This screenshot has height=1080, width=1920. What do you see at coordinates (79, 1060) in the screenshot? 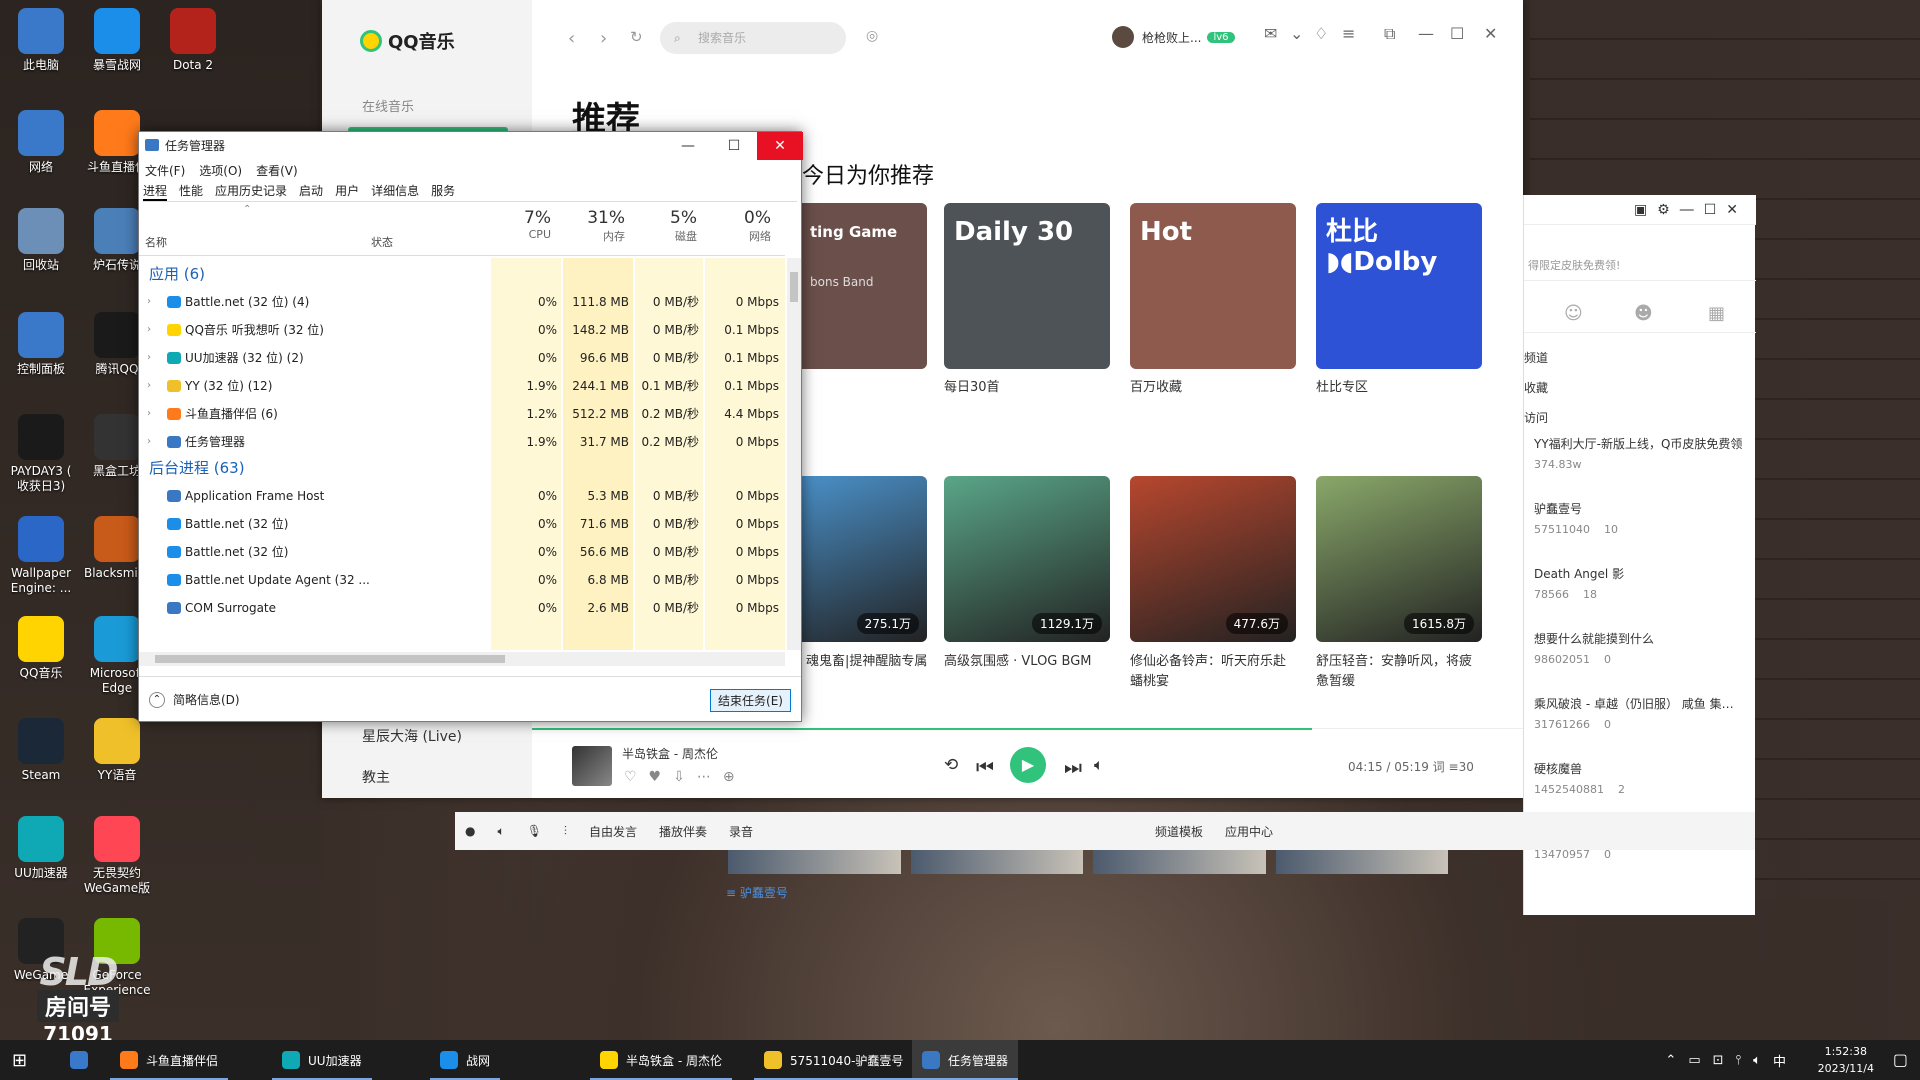
I see `taskbar-store` at bounding box center [79, 1060].